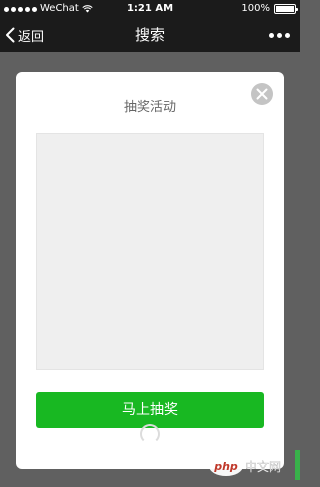 The height and width of the screenshot is (487, 320). What do you see at coordinates (149, 107) in the screenshot?
I see `dialog-title: 抽奖活动` at bounding box center [149, 107].